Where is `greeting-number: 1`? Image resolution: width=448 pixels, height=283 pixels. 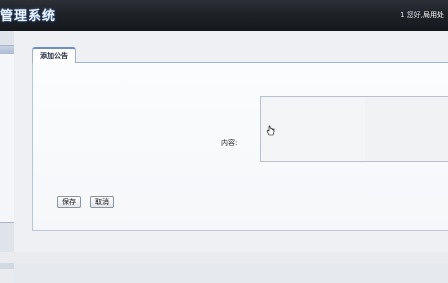 greeting-number: 1 is located at coordinates (402, 15).